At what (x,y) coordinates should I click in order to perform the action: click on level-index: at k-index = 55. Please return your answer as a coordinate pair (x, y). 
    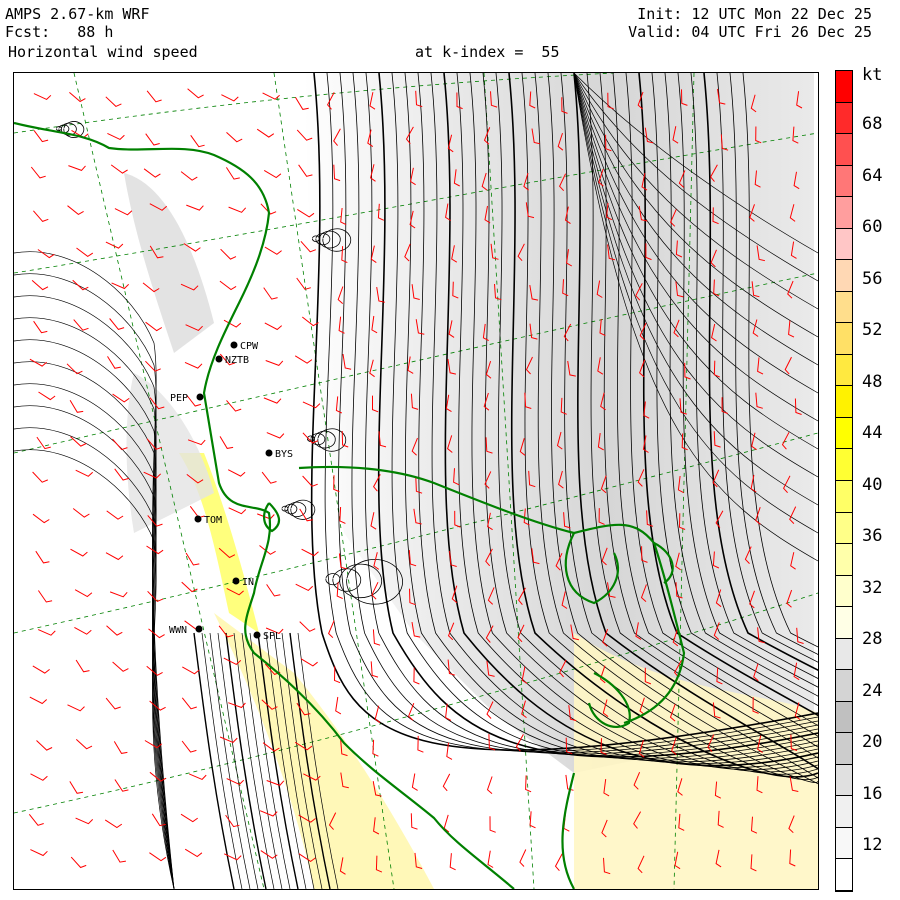
    Looking at the image, I should click on (487, 52).